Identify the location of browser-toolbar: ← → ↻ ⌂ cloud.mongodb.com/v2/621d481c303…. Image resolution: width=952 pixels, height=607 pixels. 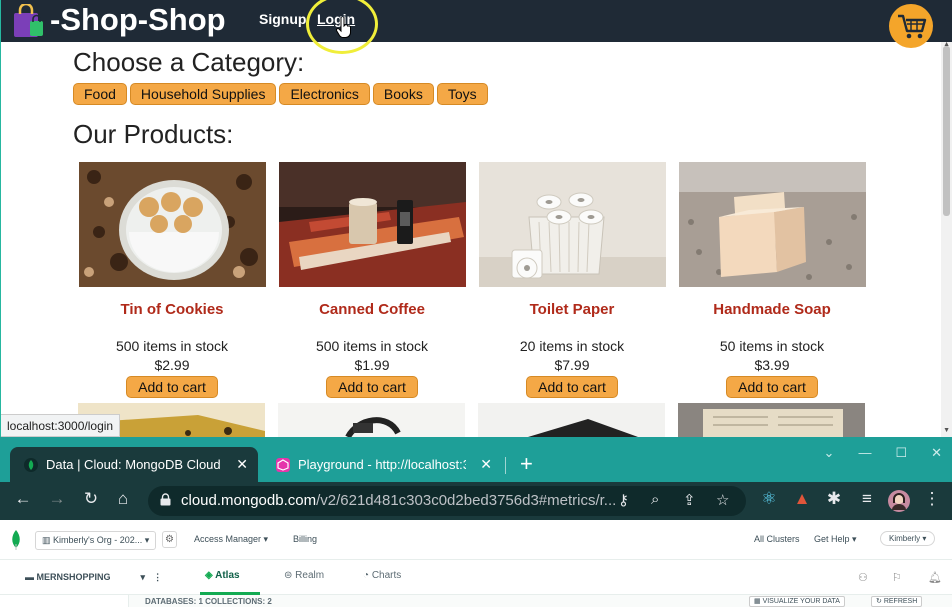
(476, 501).